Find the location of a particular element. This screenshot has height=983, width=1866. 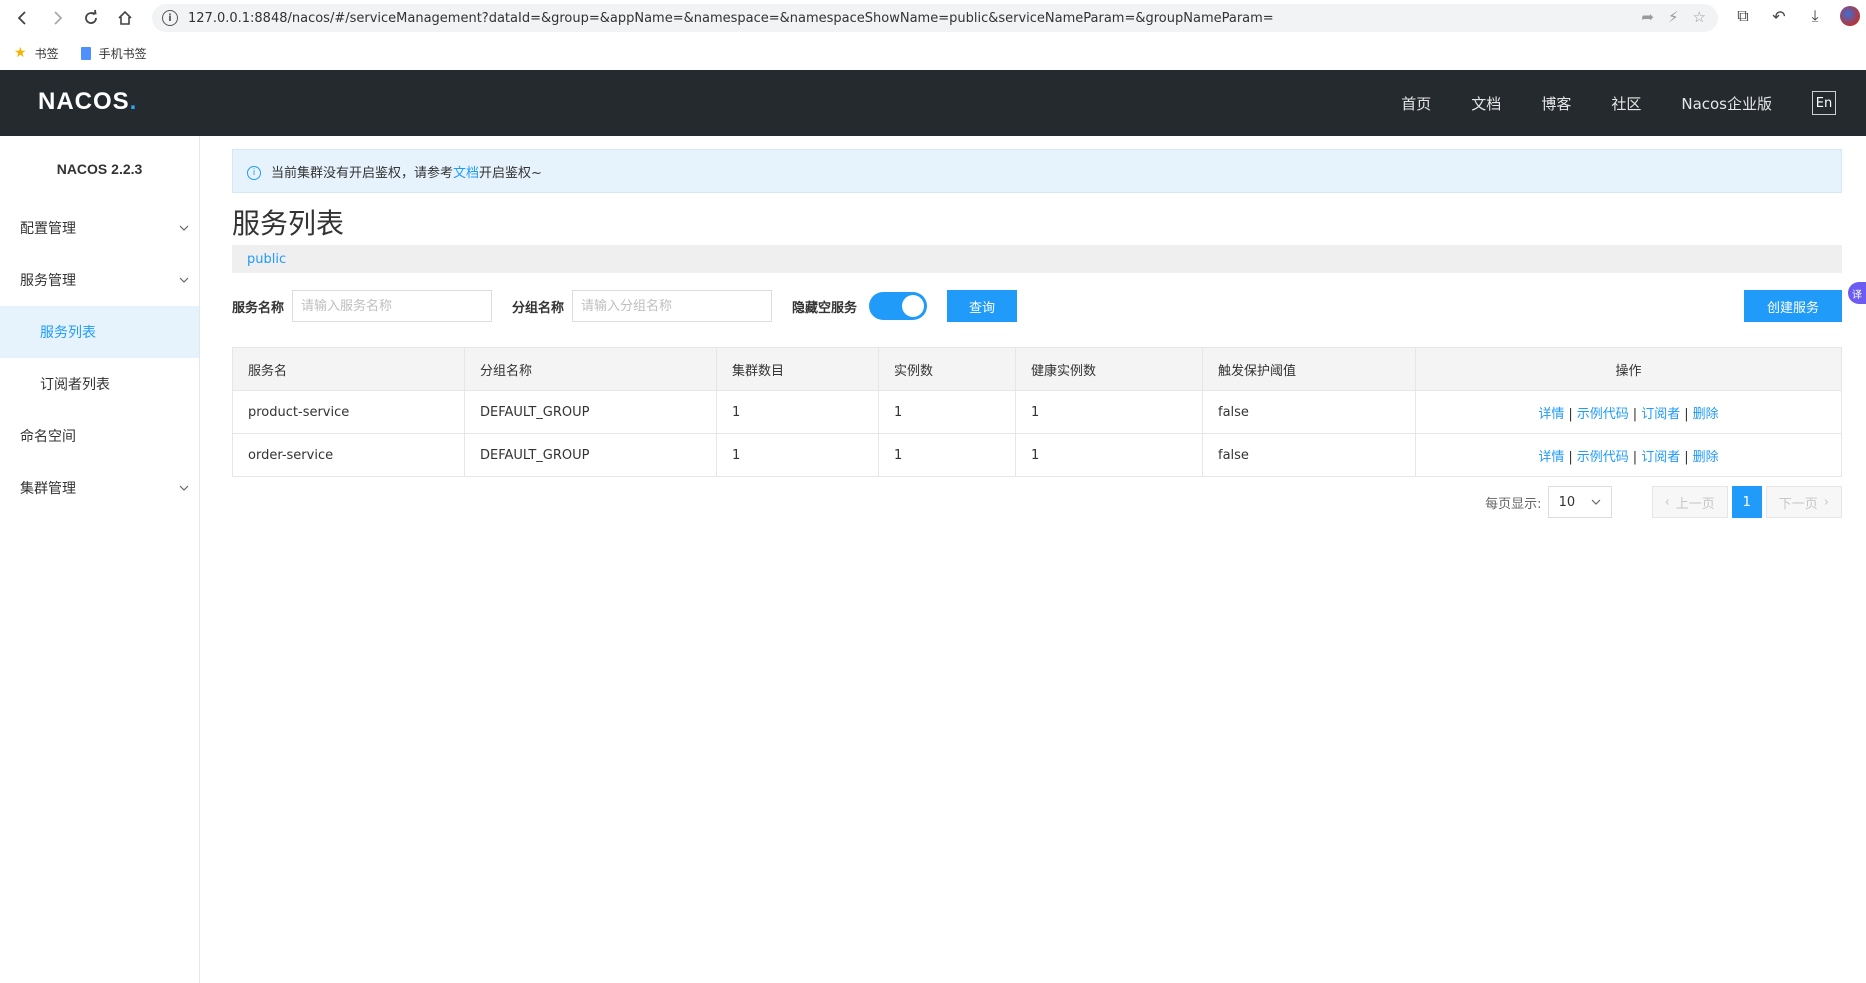

create-service-button: 创建服务 is located at coordinates (1793, 306).